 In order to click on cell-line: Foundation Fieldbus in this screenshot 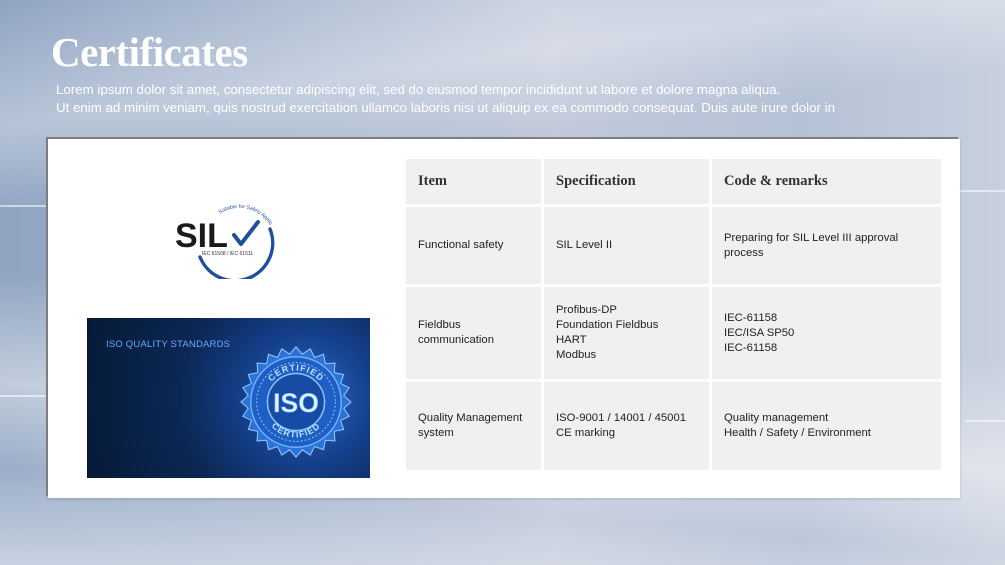, I will do `click(607, 325)`.